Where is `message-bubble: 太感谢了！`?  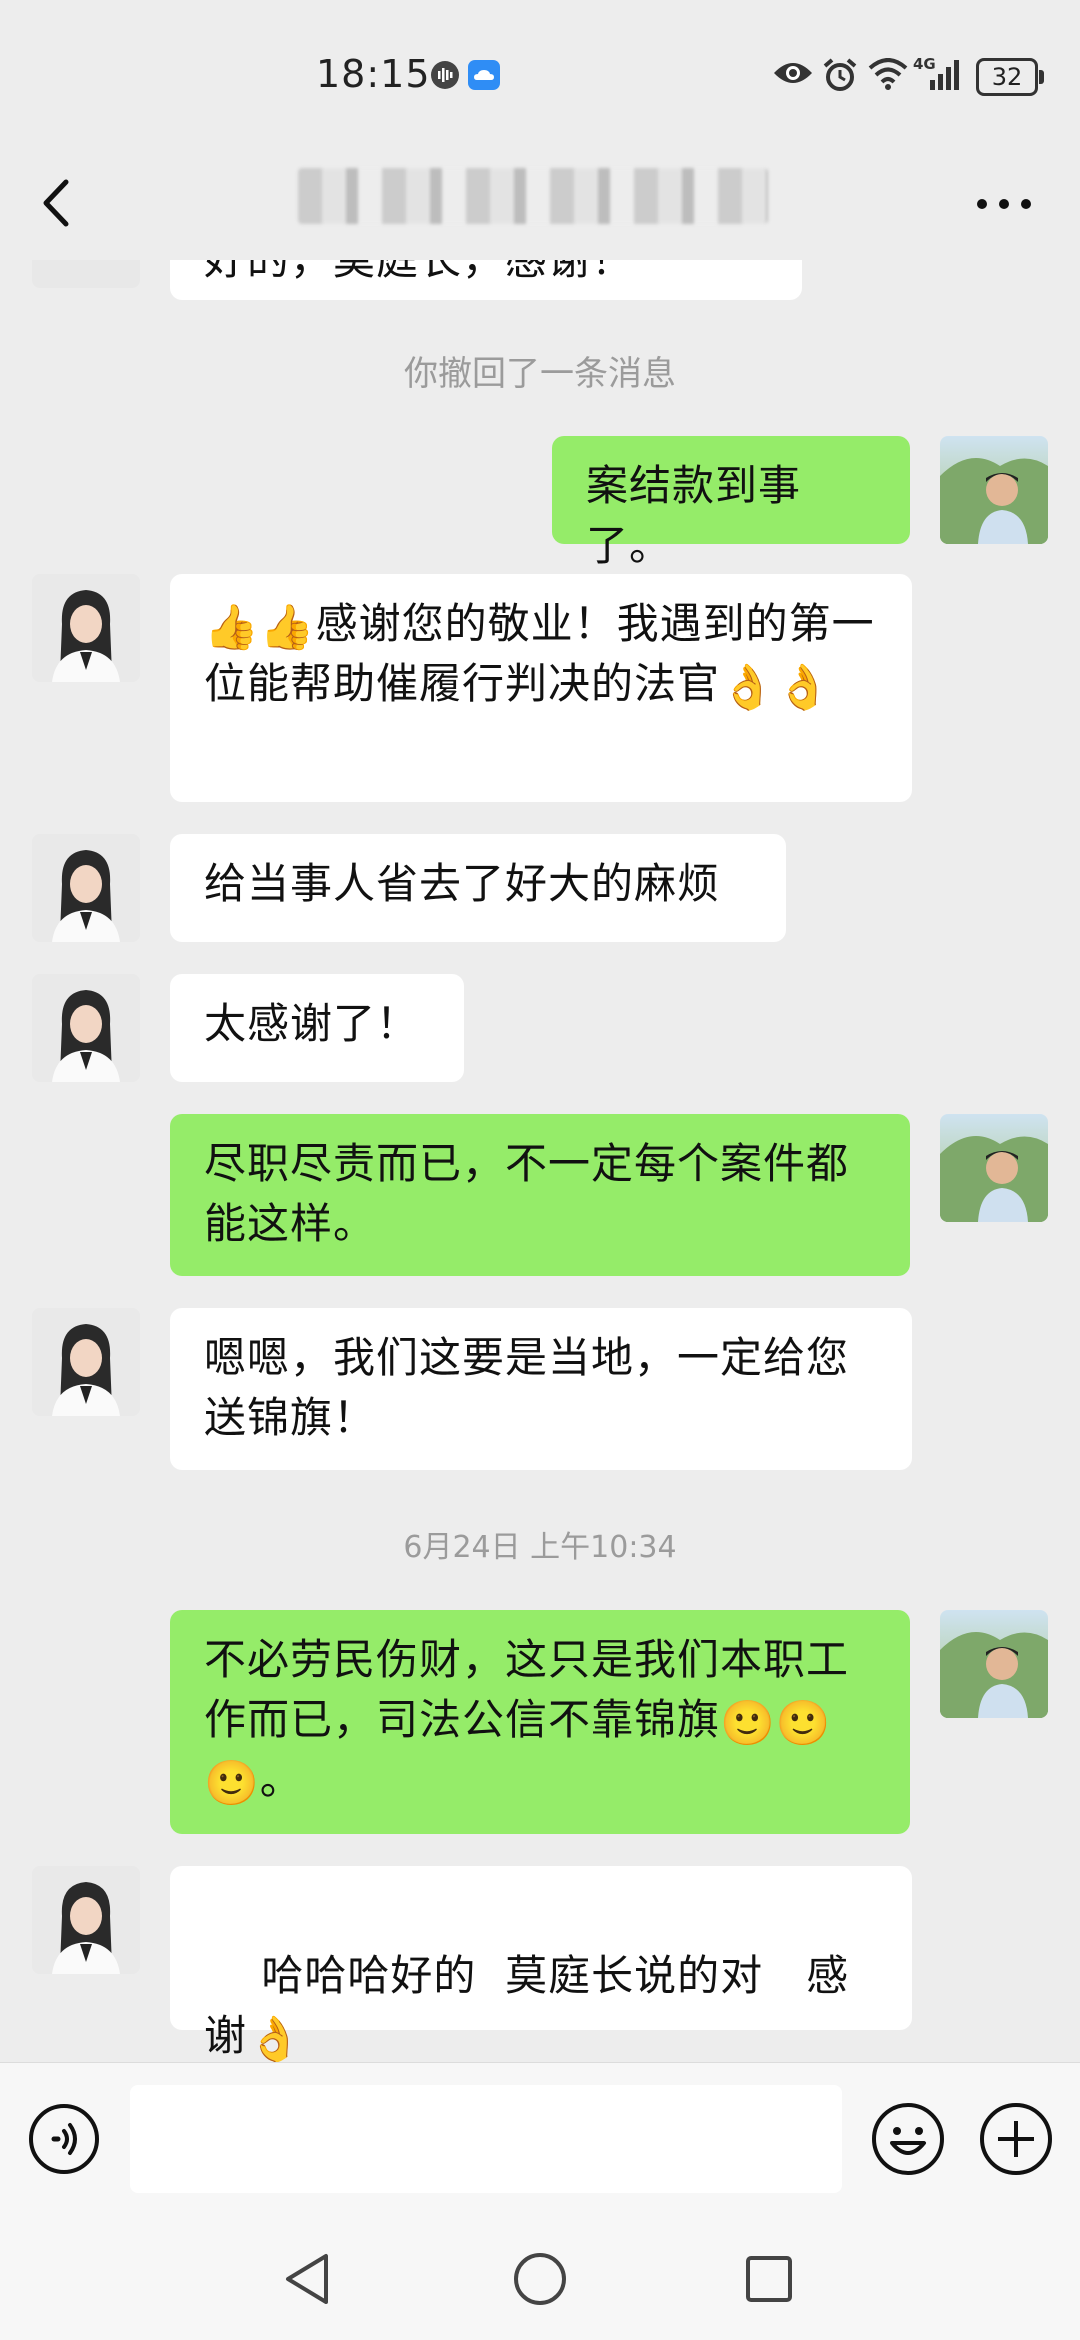 message-bubble: 太感谢了！ is located at coordinates (317, 1028).